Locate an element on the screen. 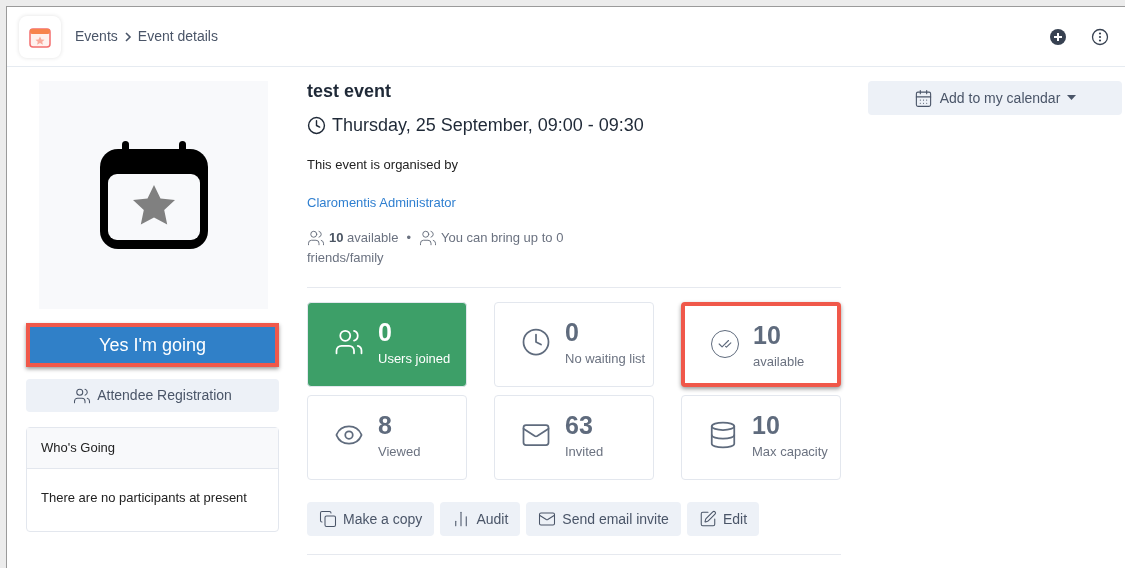  organiser-link: Claromentis Administrator is located at coordinates (574, 202).